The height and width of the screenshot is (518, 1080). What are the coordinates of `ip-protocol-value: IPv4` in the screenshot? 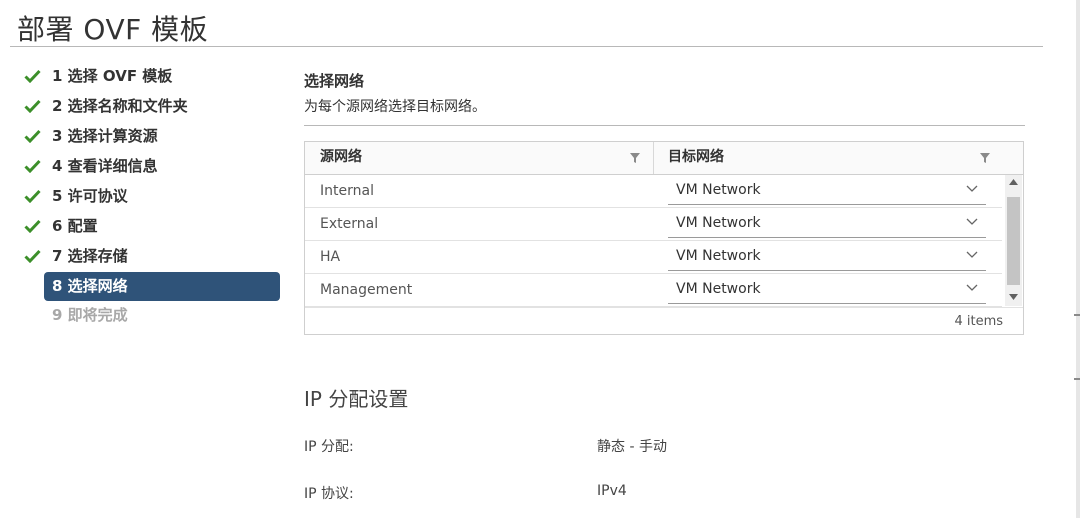 It's located at (612, 491).